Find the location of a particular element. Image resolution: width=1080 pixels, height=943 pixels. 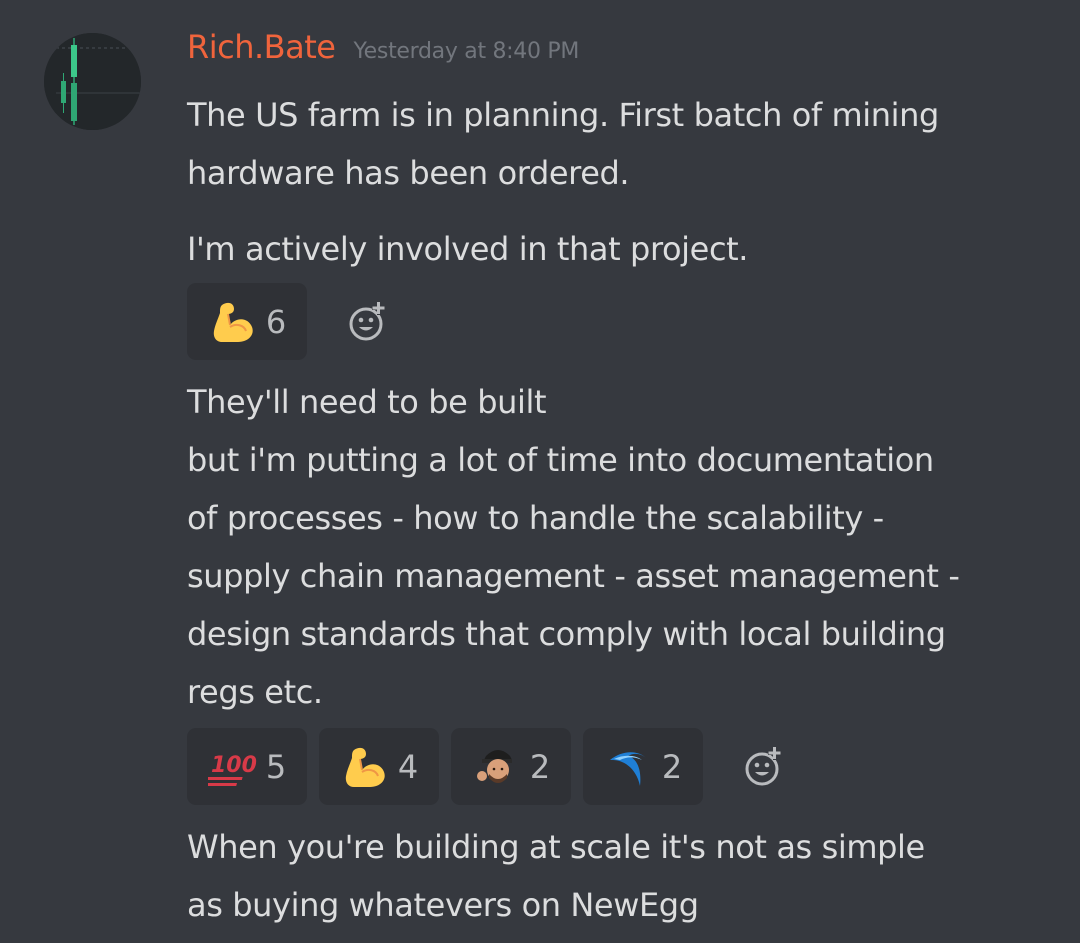

custom-person-emoji-icon is located at coordinates (497, 767).